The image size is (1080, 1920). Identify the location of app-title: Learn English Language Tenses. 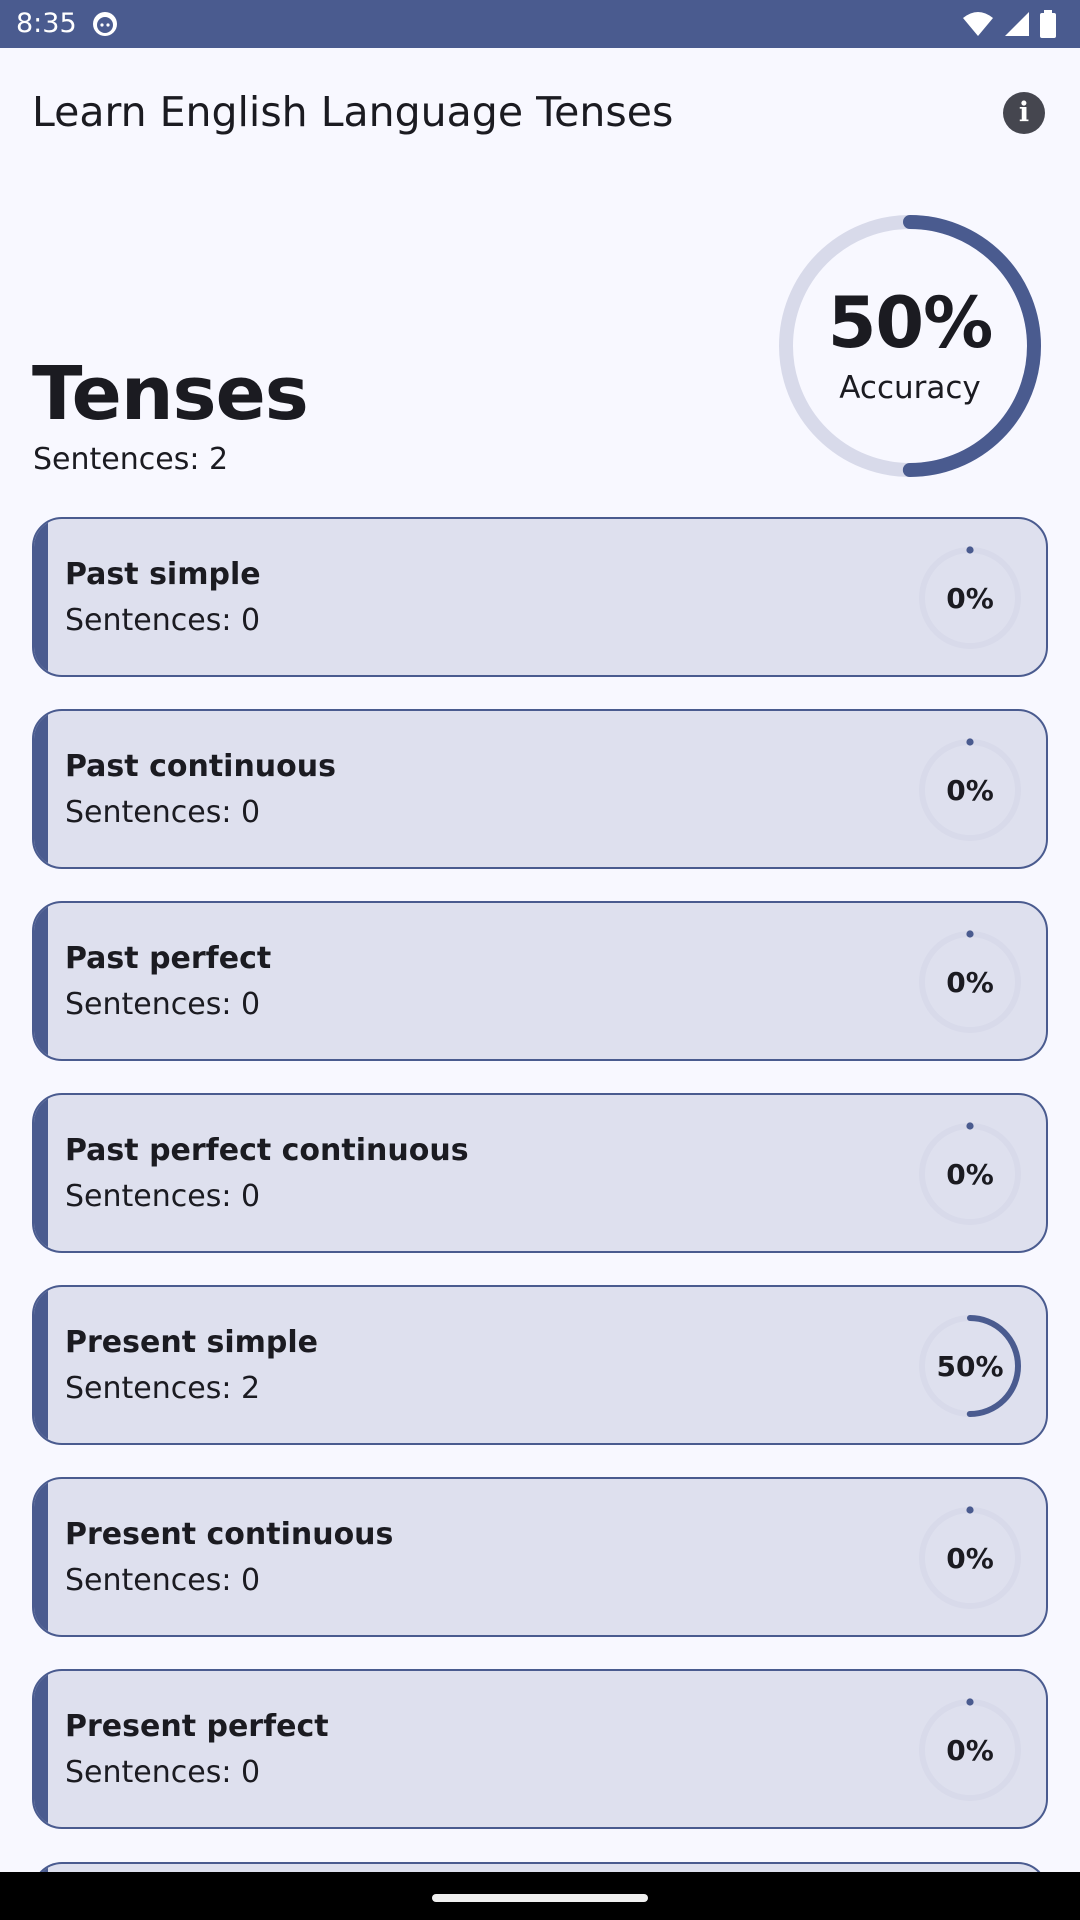
(353, 112).